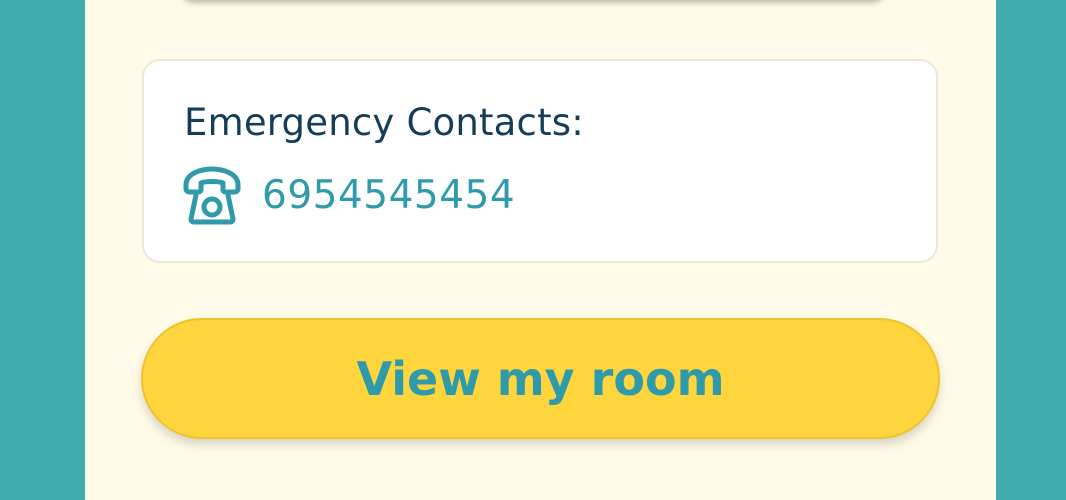 This screenshot has width=1066, height=500. Describe the element at coordinates (212, 195) in the screenshot. I see `telephone-icon` at that location.